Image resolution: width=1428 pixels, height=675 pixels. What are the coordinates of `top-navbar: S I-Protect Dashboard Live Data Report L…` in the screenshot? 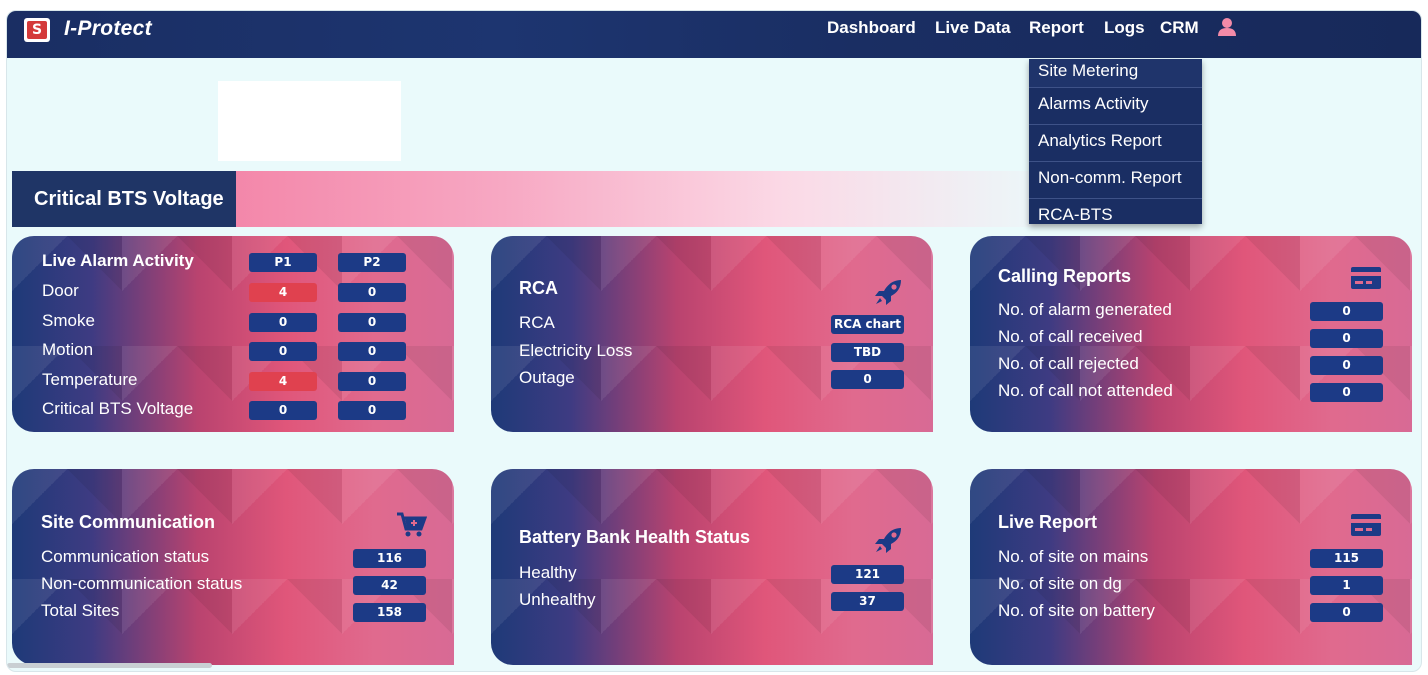 It's located at (714, 34).